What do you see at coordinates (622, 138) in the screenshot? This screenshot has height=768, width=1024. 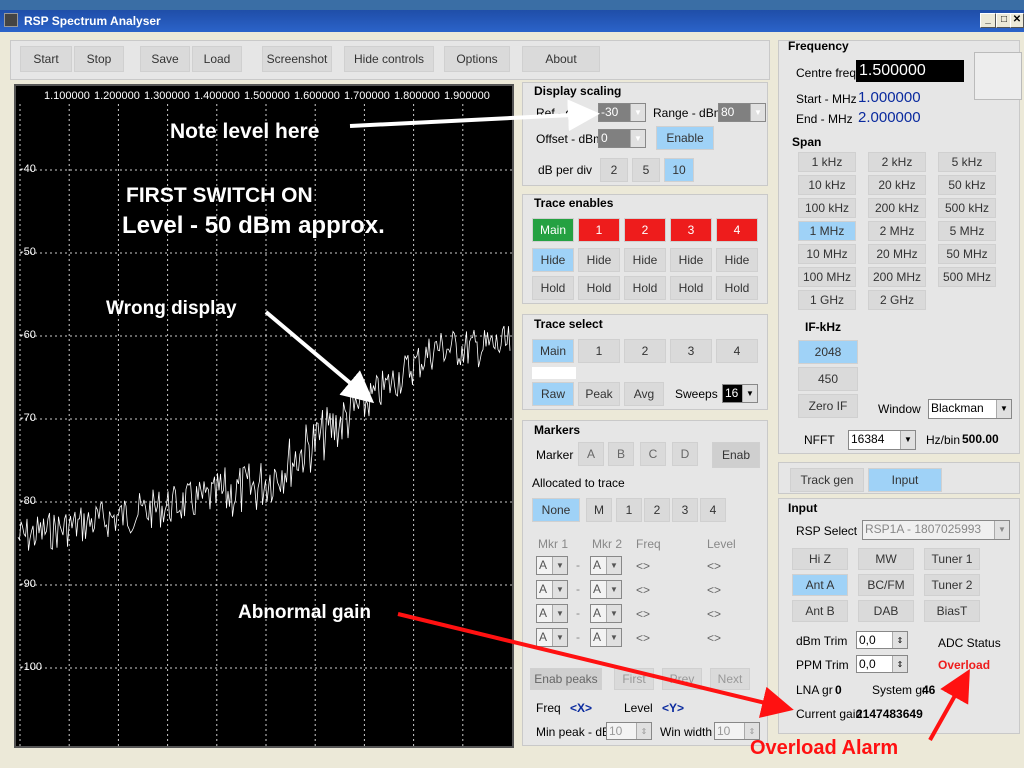 I see `offset-select: 0 ▼` at bounding box center [622, 138].